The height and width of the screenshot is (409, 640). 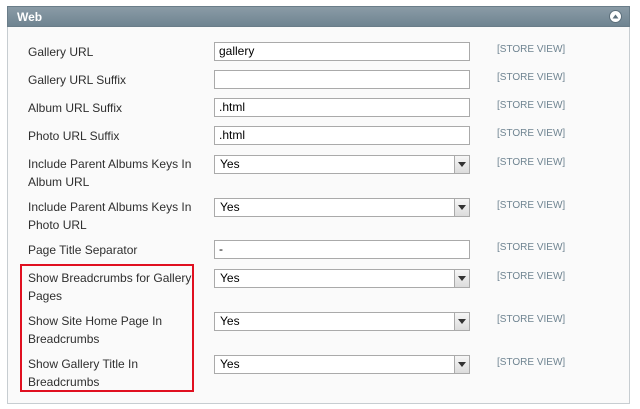 What do you see at coordinates (342, 321) in the screenshot?
I see `show-home-in-breadcrumbs-select: Yes` at bounding box center [342, 321].